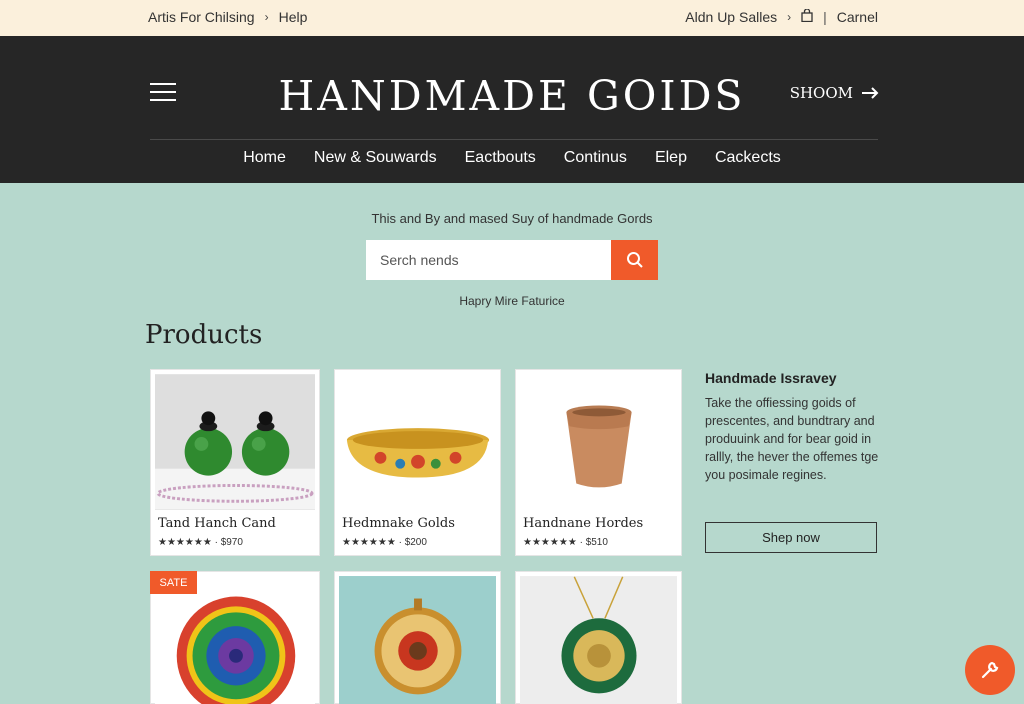  I want to click on product-title: Tand Hanch Cand, so click(217, 523).